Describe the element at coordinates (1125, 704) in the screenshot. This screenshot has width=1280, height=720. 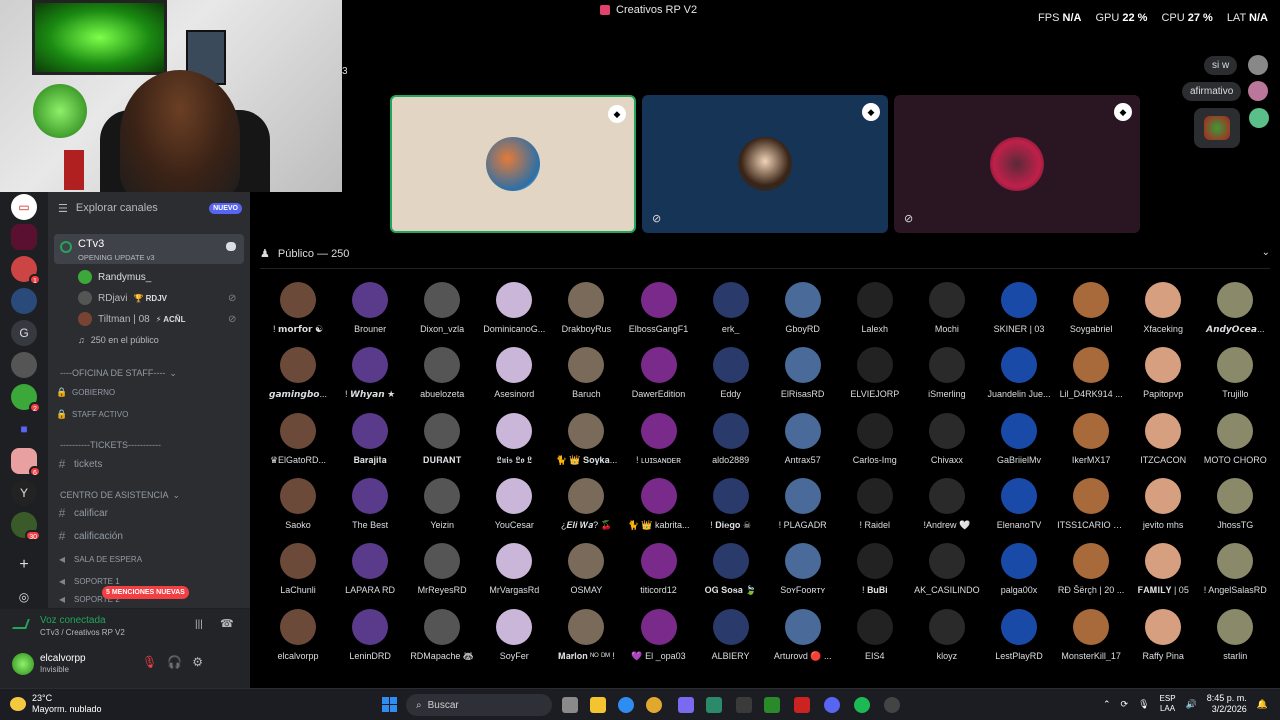
I see `sync-icon: ⟳` at that location.